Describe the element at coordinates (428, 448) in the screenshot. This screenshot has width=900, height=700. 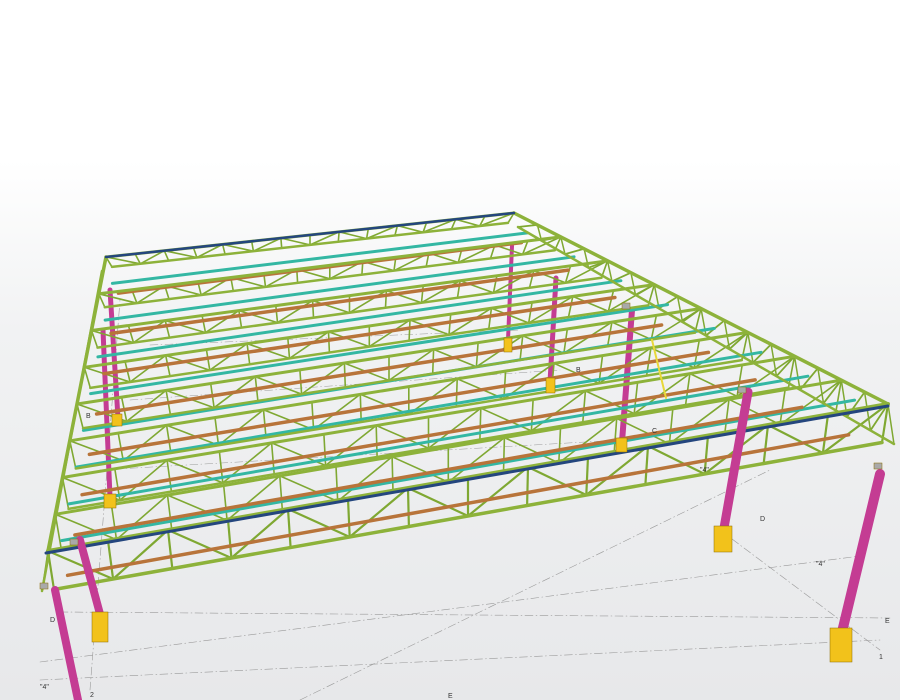
I see `truss-bottom-chord` at that location.